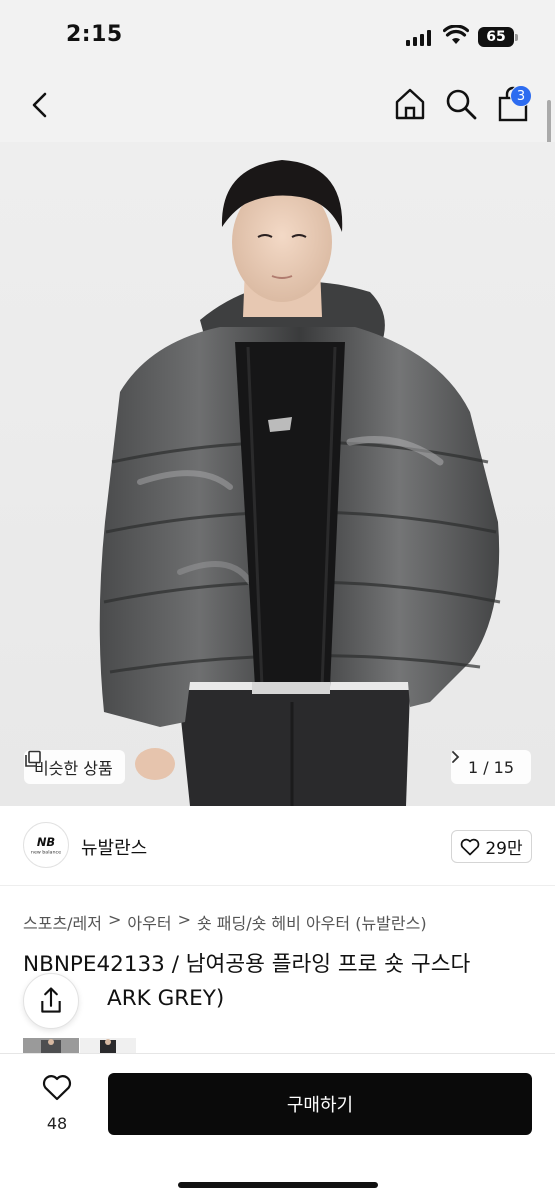  Describe the element at coordinates (41, 105) in the screenshot. I see `chevron-left-icon` at that location.